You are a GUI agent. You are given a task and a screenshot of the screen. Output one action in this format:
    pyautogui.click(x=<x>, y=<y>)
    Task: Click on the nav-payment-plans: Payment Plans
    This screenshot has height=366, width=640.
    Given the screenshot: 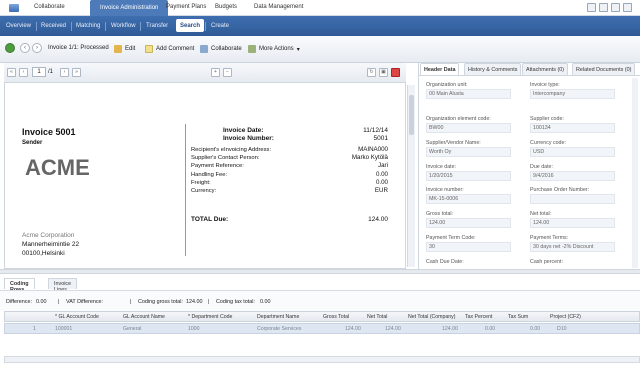 What is the action you would take?
    pyautogui.click(x=186, y=7)
    